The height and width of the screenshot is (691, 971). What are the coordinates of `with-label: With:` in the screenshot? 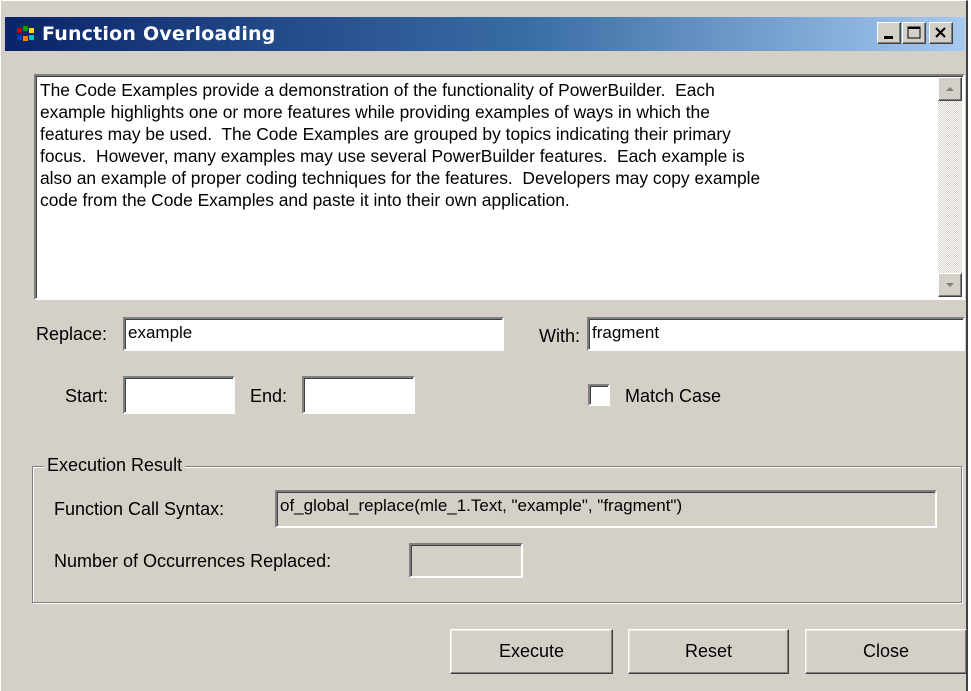 It's located at (560, 336).